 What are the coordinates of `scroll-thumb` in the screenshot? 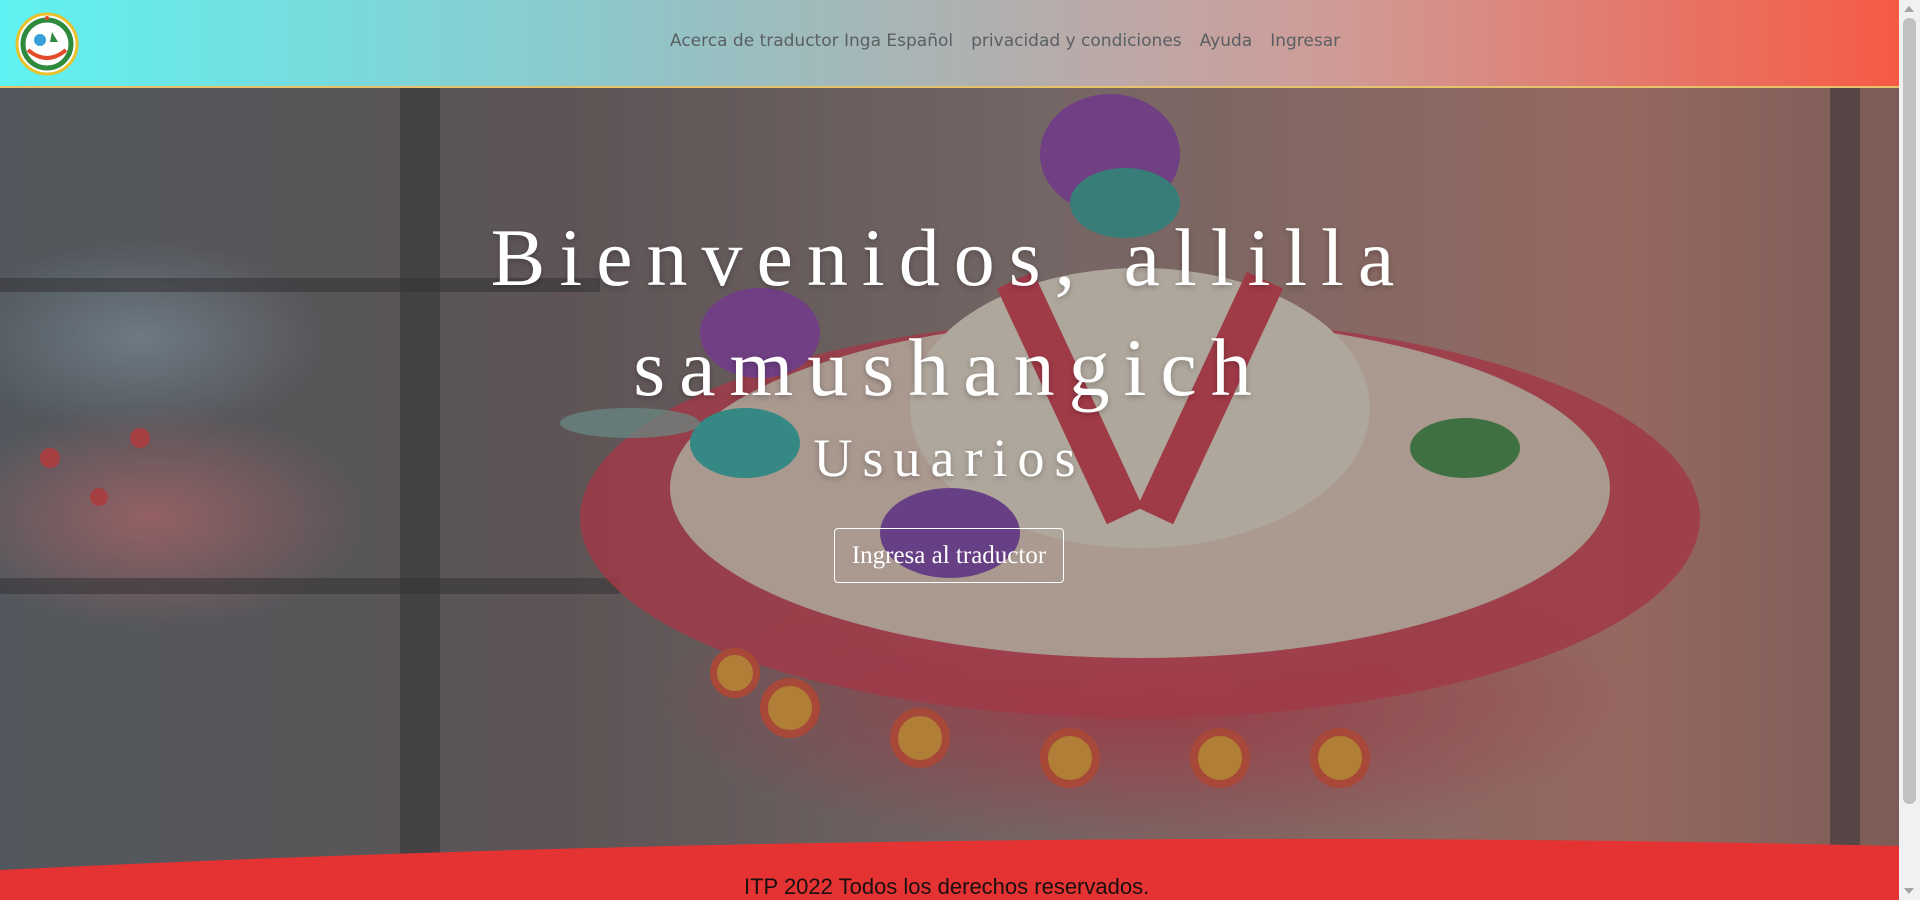 It's located at (1909, 411).